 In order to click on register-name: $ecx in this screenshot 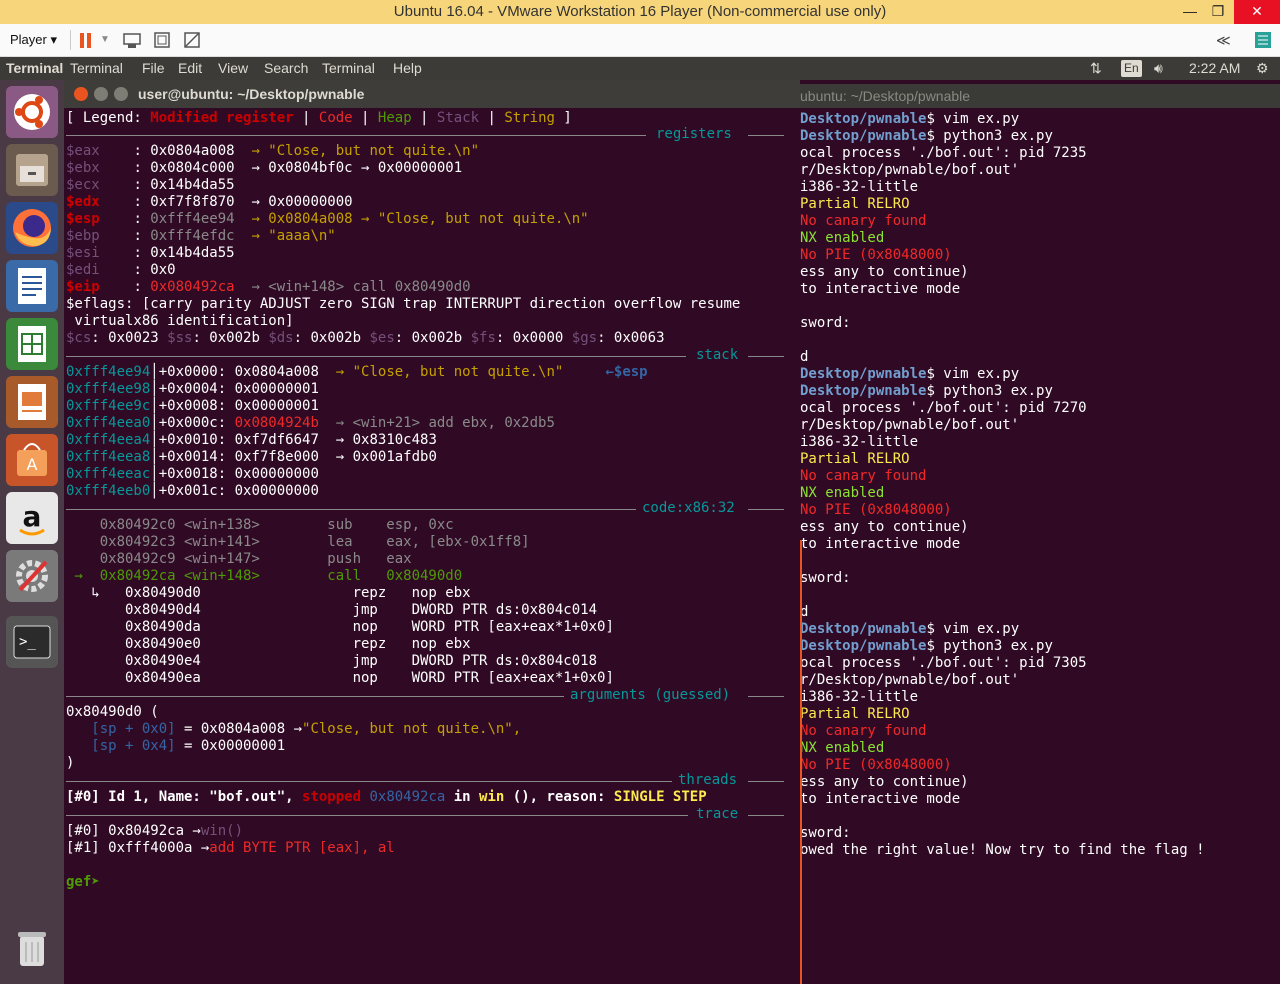, I will do `click(100, 185)`.